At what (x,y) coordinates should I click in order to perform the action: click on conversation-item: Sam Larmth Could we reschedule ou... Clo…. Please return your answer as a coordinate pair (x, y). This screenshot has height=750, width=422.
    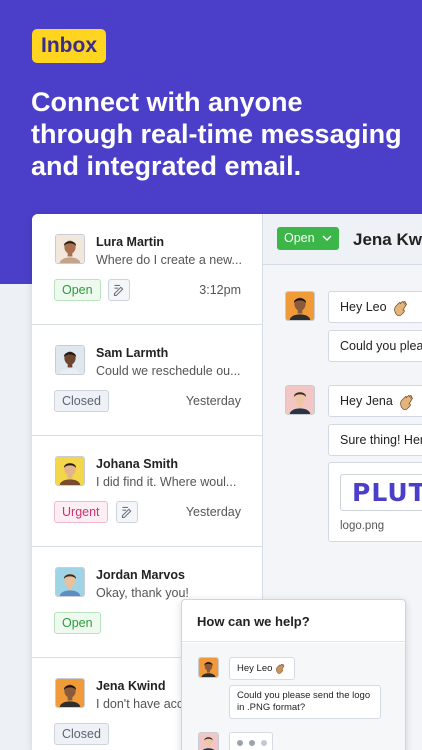
    Looking at the image, I should click on (147, 380).